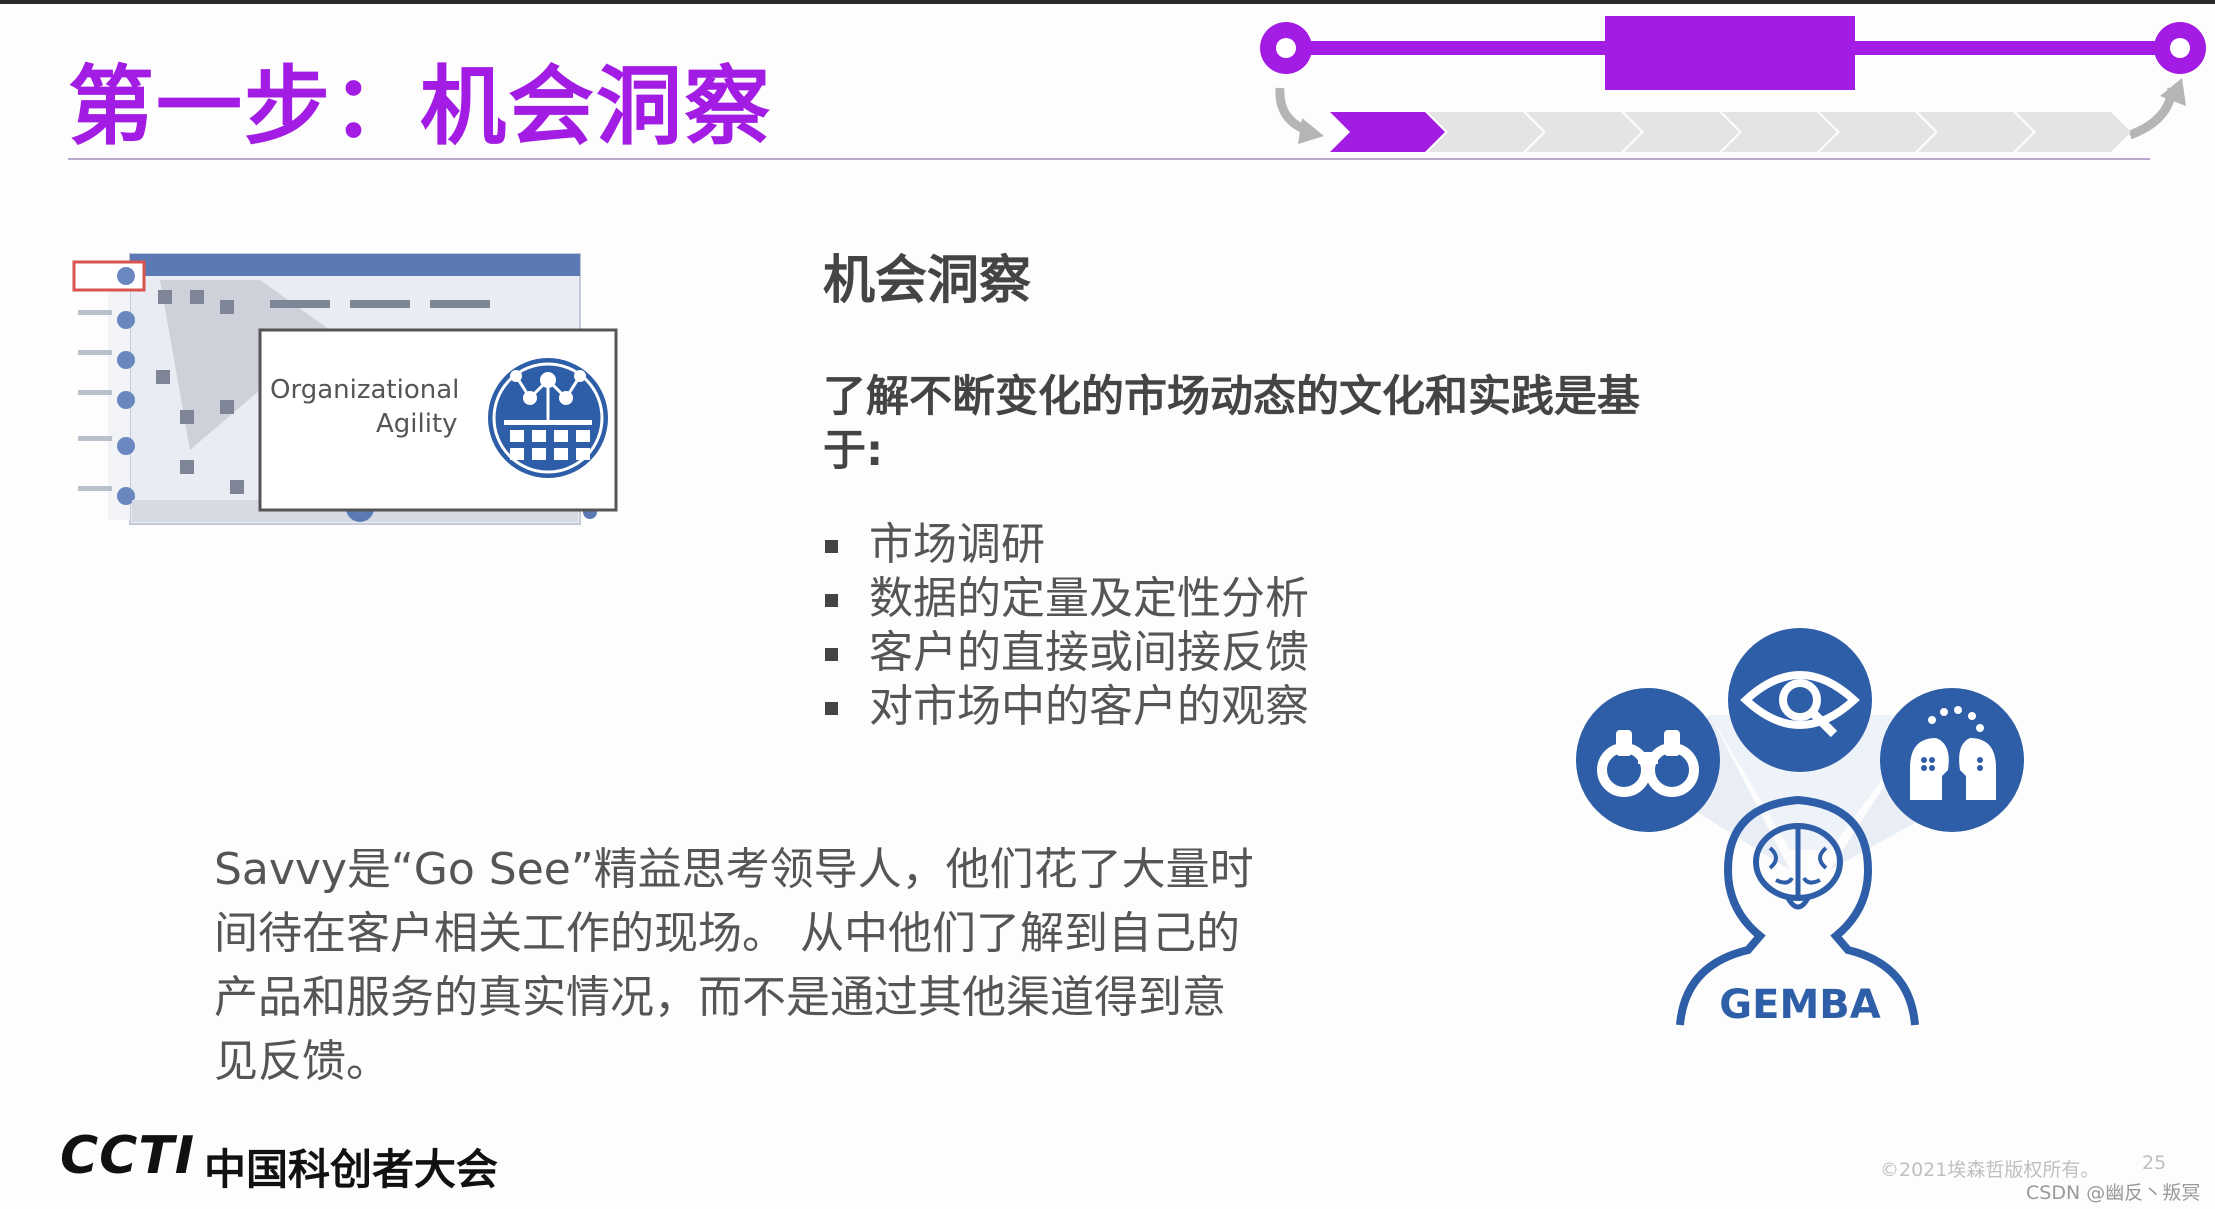 The width and height of the screenshot is (2215, 1209). Describe the element at coordinates (2113, 1193) in the screenshot. I see `csdn-watermark: CSDN @幽反丶叛冥` at that location.